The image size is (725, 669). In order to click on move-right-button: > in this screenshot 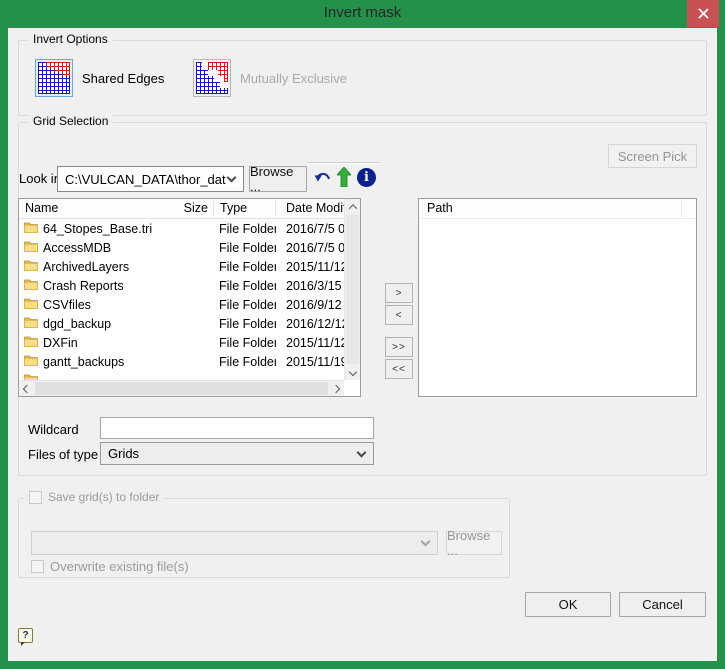, I will do `click(399, 293)`.